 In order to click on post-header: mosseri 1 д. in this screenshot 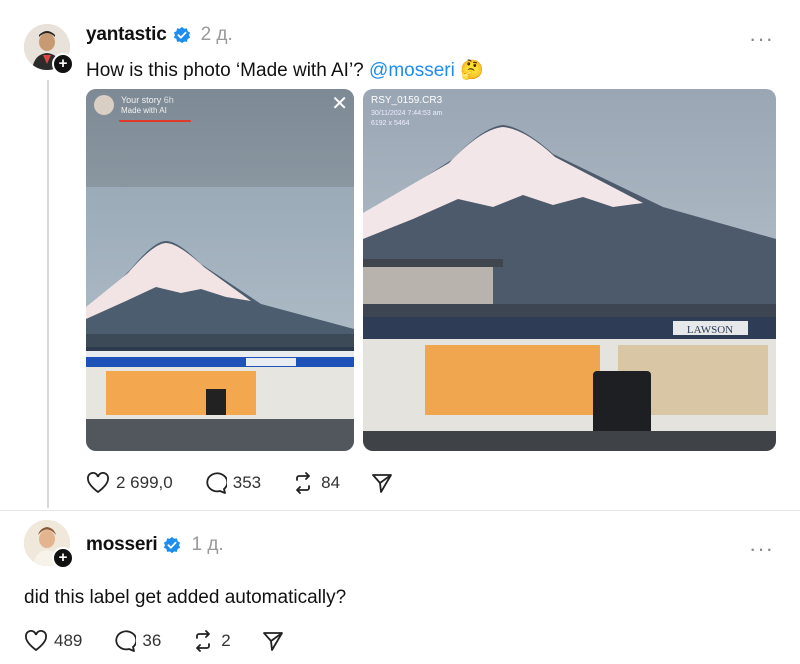, I will do `click(155, 545)`.